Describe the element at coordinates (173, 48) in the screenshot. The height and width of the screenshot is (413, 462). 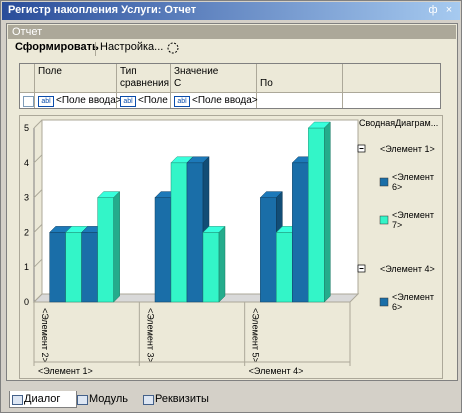
I see `refresh-icon` at that location.